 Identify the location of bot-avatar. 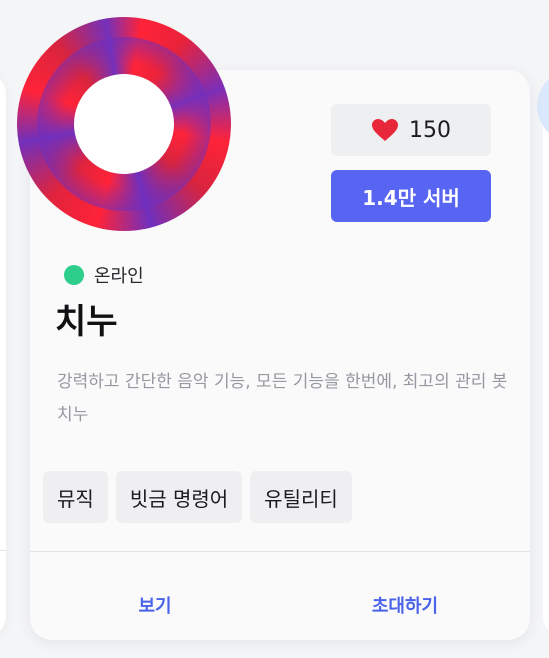
(124, 124).